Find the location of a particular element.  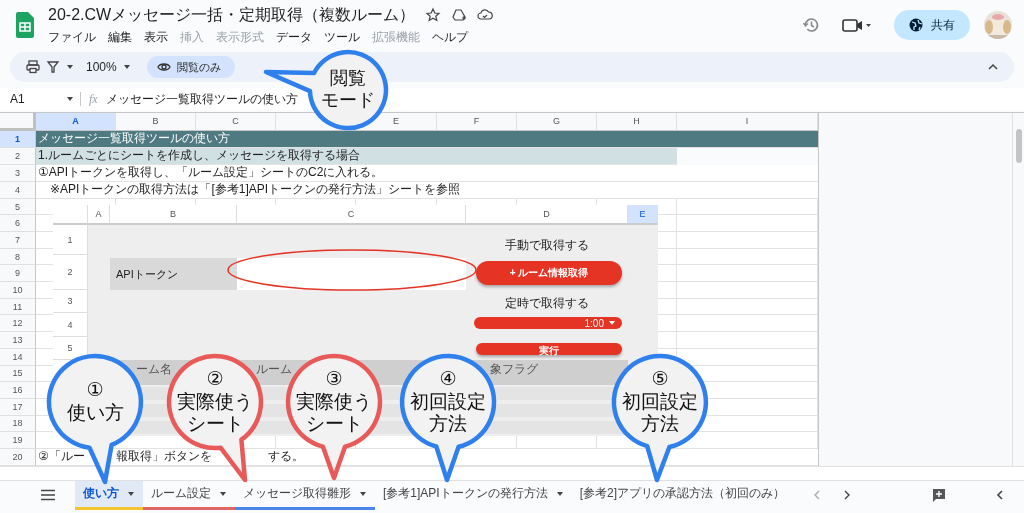

row-number: 7 is located at coordinates (18, 240).